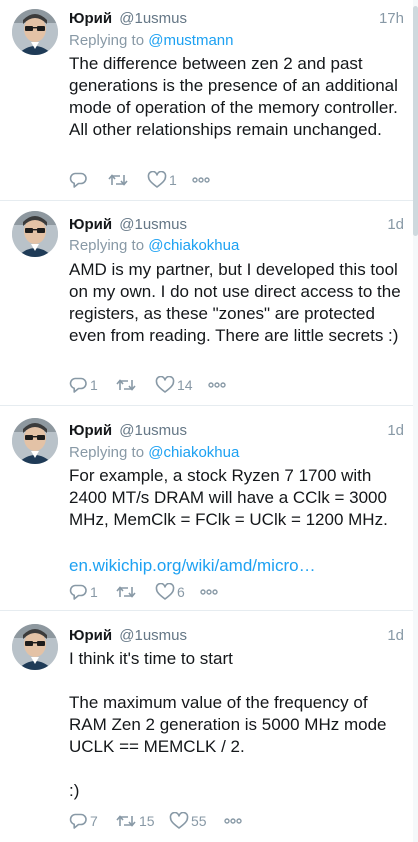 This screenshot has width=418, height=842. I want to click on timestamp: 17h, so click(391, 19).